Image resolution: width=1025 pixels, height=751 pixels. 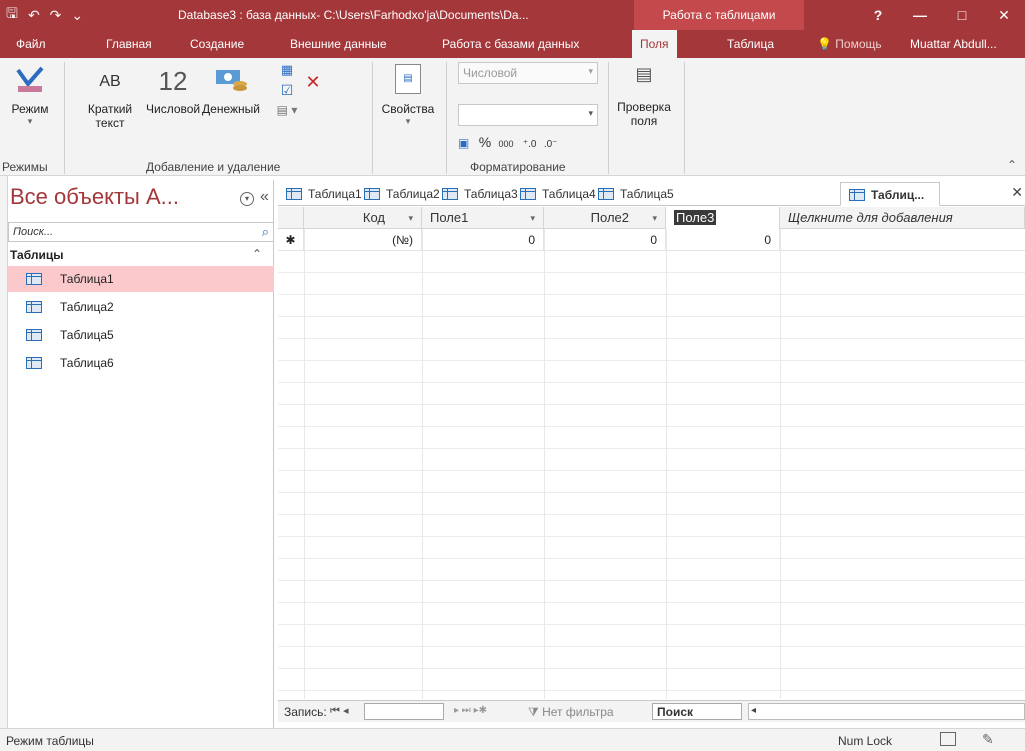 I want to click on close-document-icon: ✕, so click(x=1017, y=192).